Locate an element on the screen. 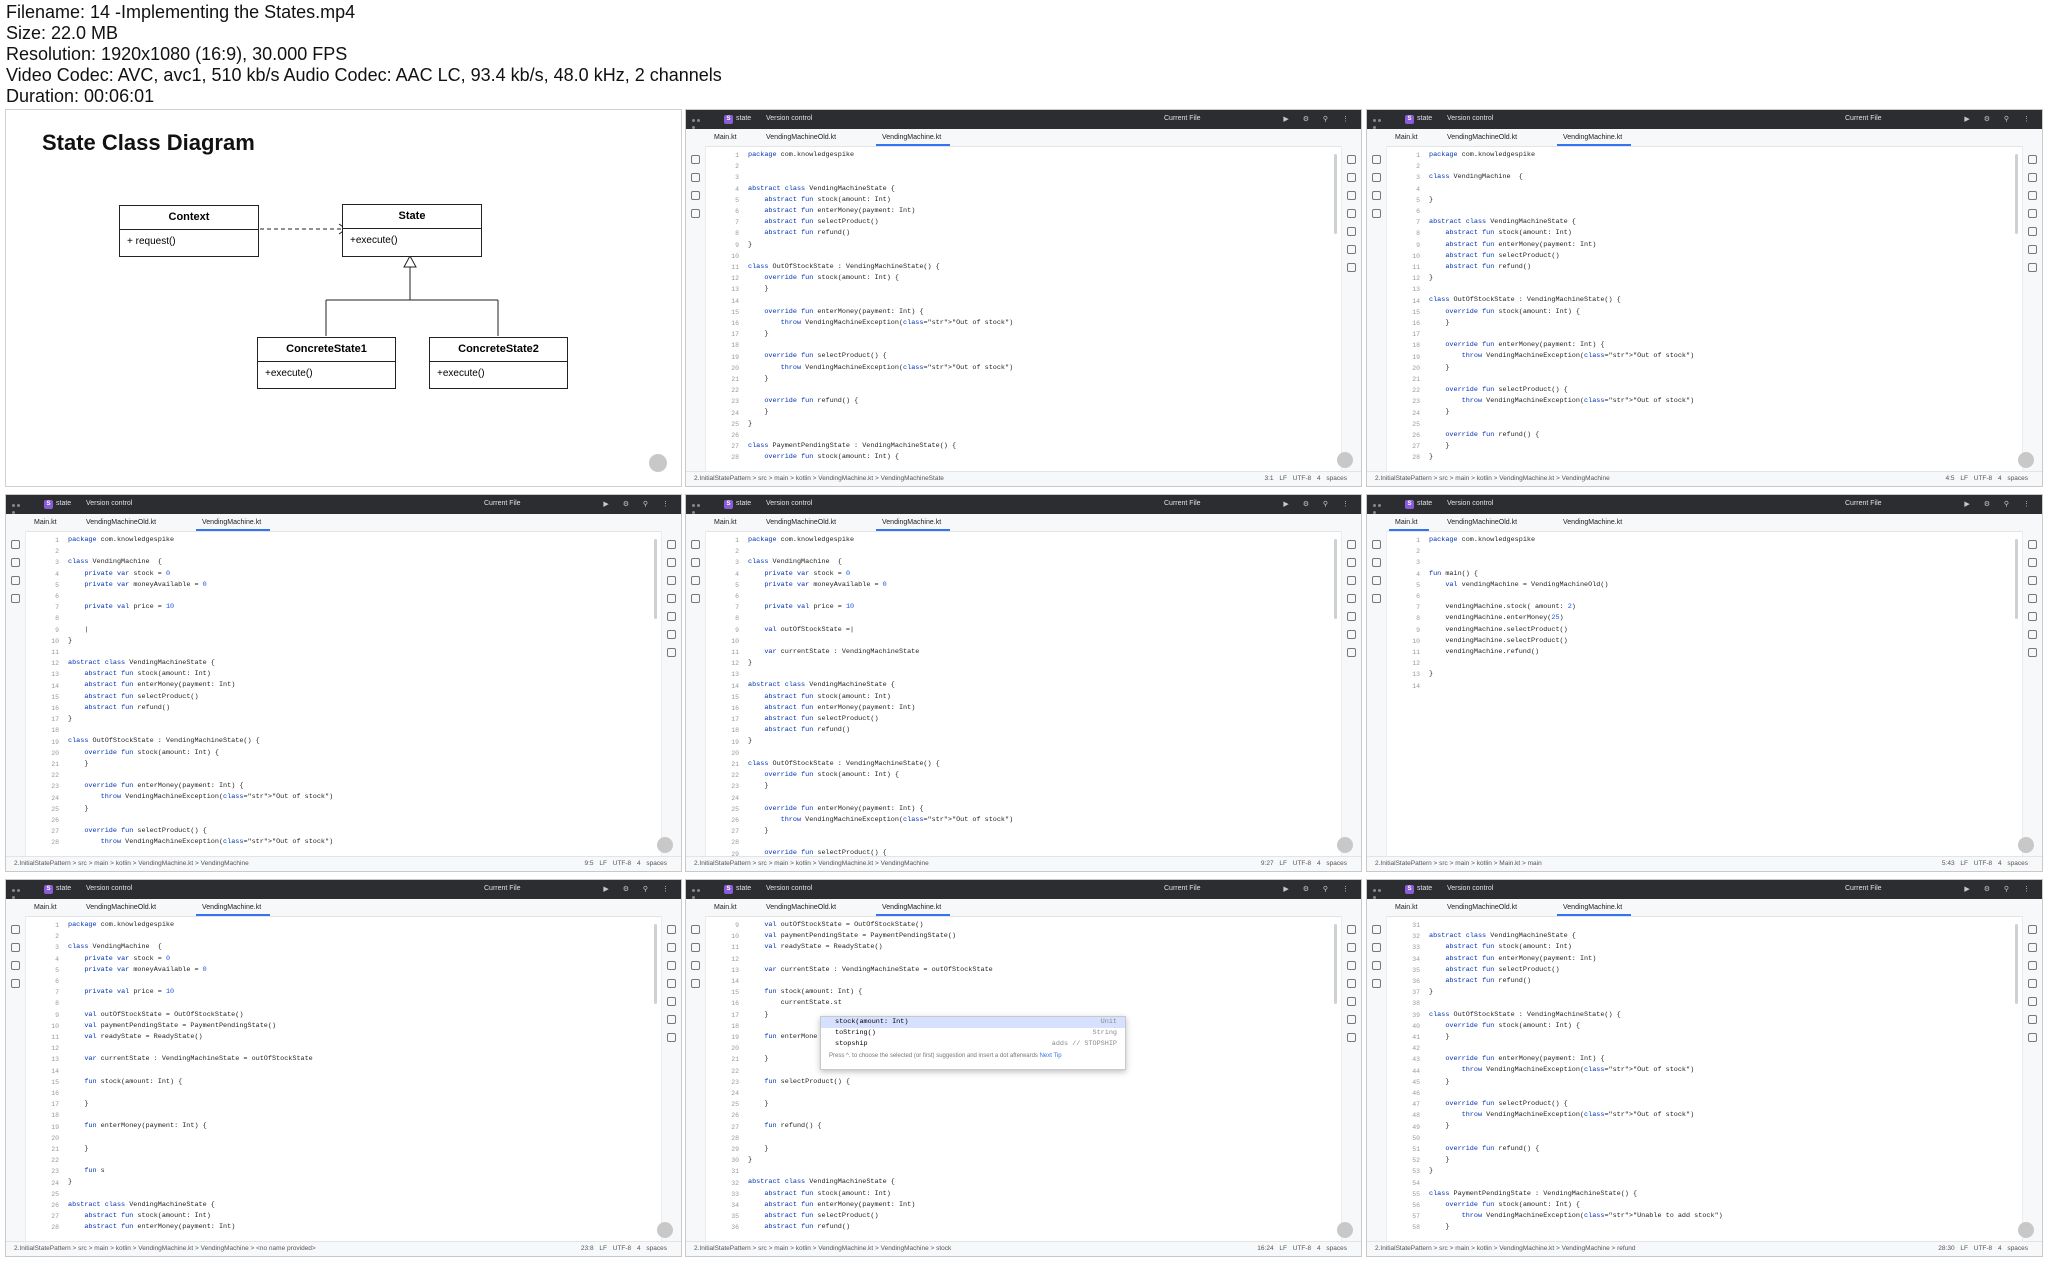  project-name: state is located at coordinates (63, 503).